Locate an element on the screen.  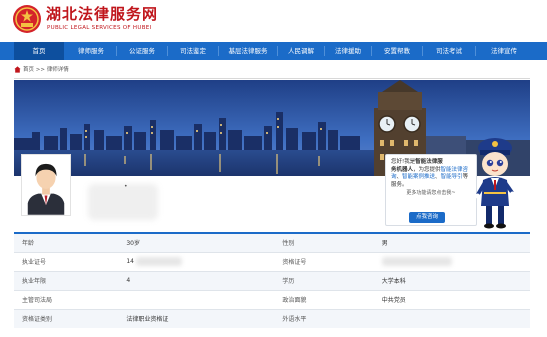
qualification-no-label: 资格证号 is located at coordinates (324, 261).